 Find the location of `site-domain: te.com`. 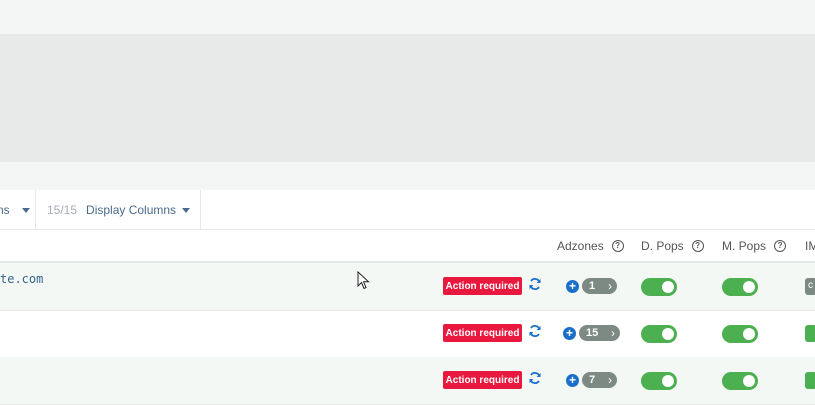

site-domain: te.com is located at coordinates (21, 279).